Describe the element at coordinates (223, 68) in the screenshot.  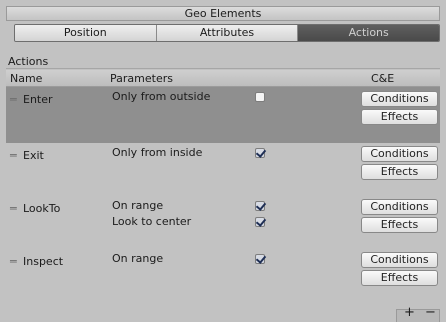
I see `divider` at that location.